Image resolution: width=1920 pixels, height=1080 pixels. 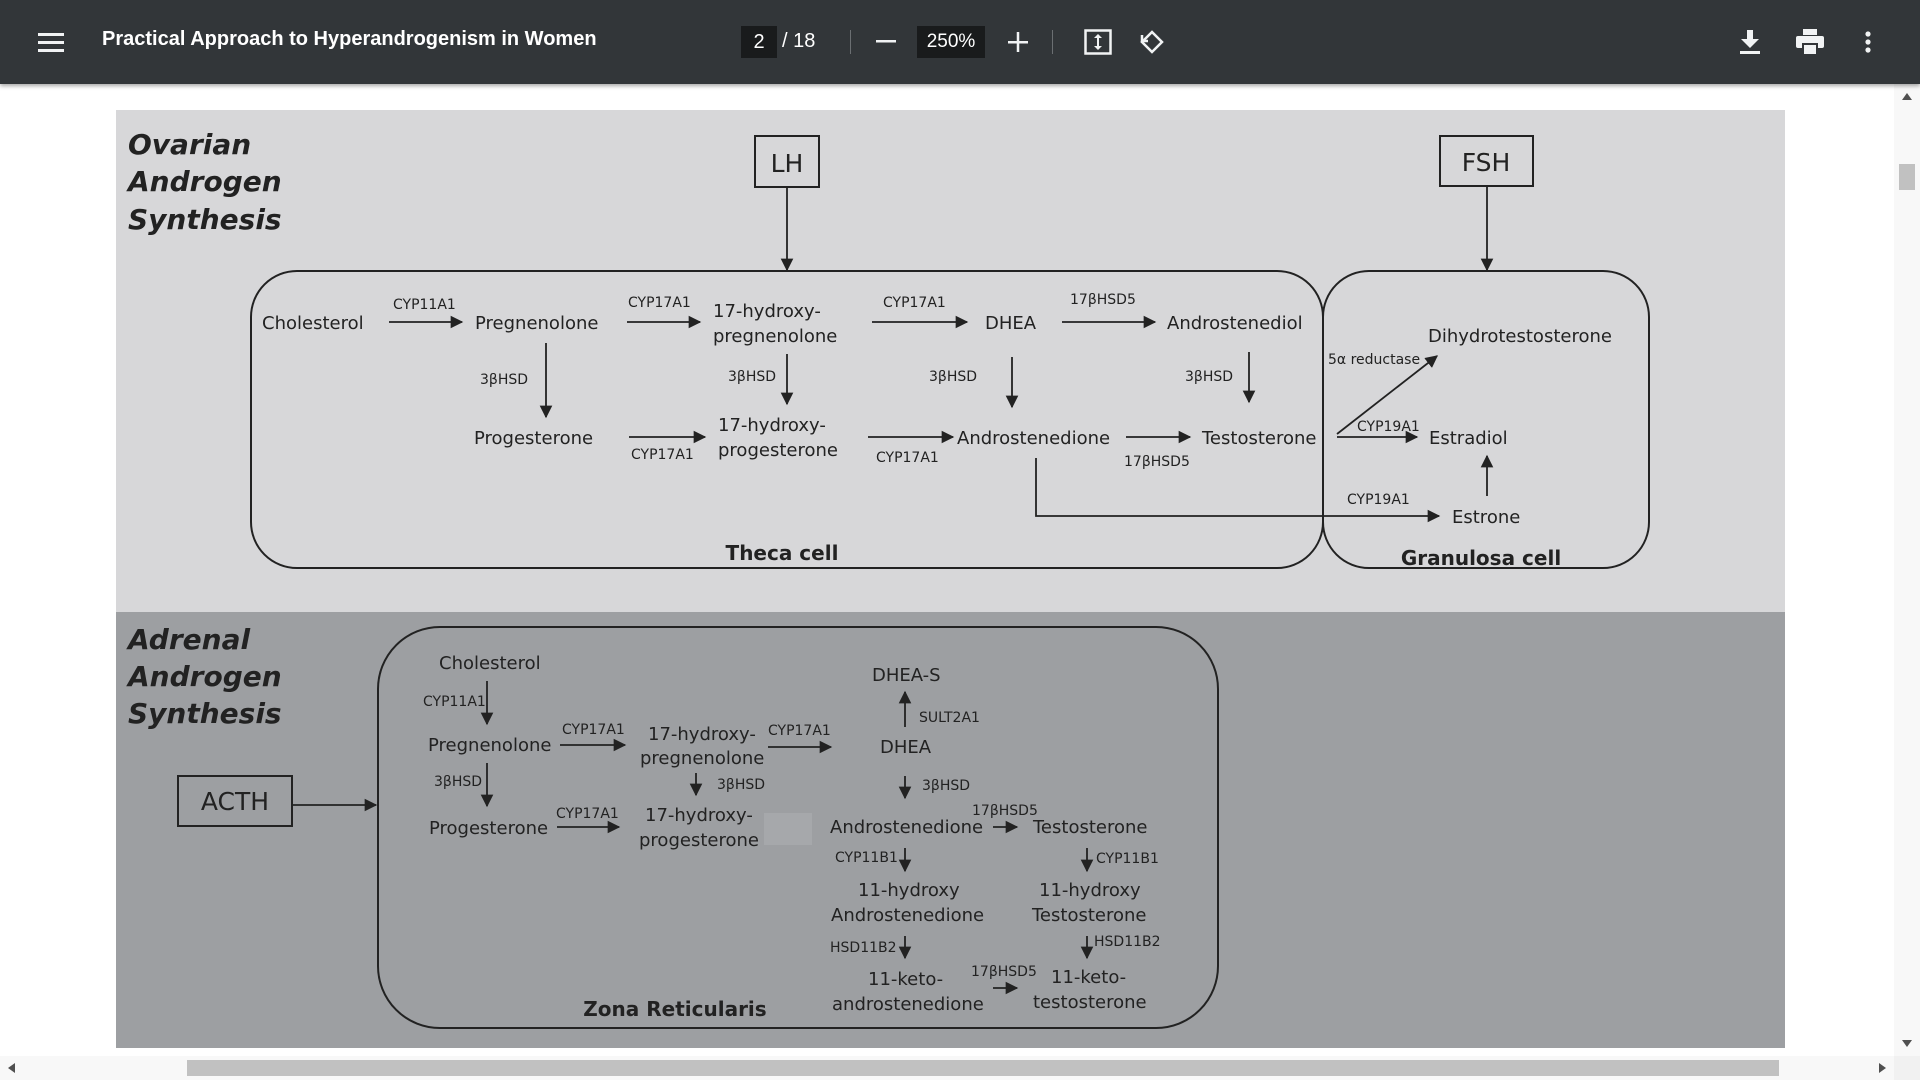 What do you see at coordinates (1907, 570) in the screenshot?
I see `vertical-scrollbar` at bounding box center [1907, 570].